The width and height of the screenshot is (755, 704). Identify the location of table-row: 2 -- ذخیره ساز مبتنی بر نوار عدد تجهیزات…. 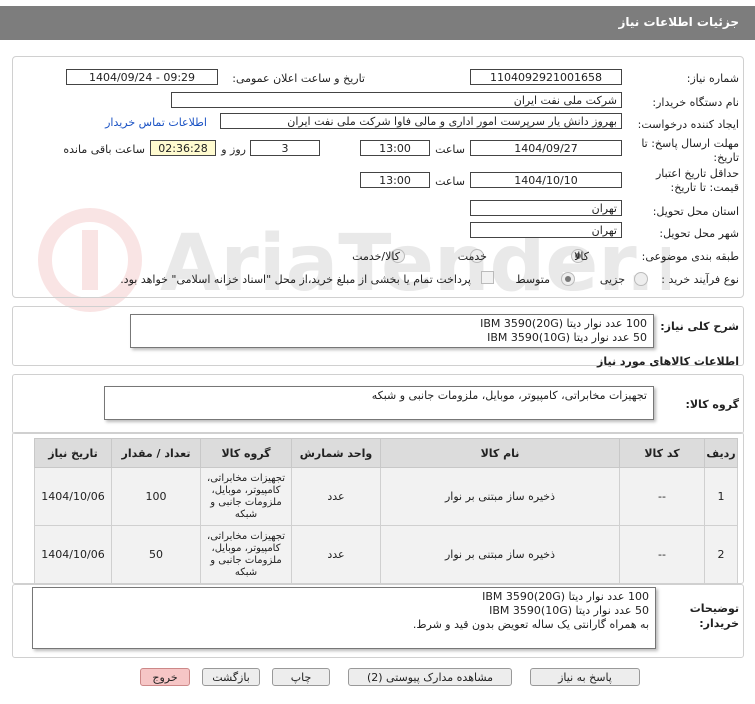
(386, 554).